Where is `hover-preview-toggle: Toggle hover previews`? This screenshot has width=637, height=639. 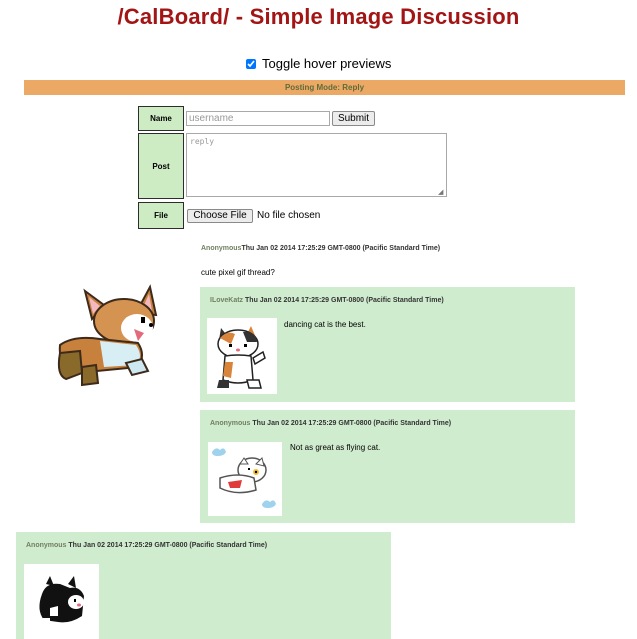 hover-preview-toggle: Toggle hover previews is located at coordinates (318, 63).